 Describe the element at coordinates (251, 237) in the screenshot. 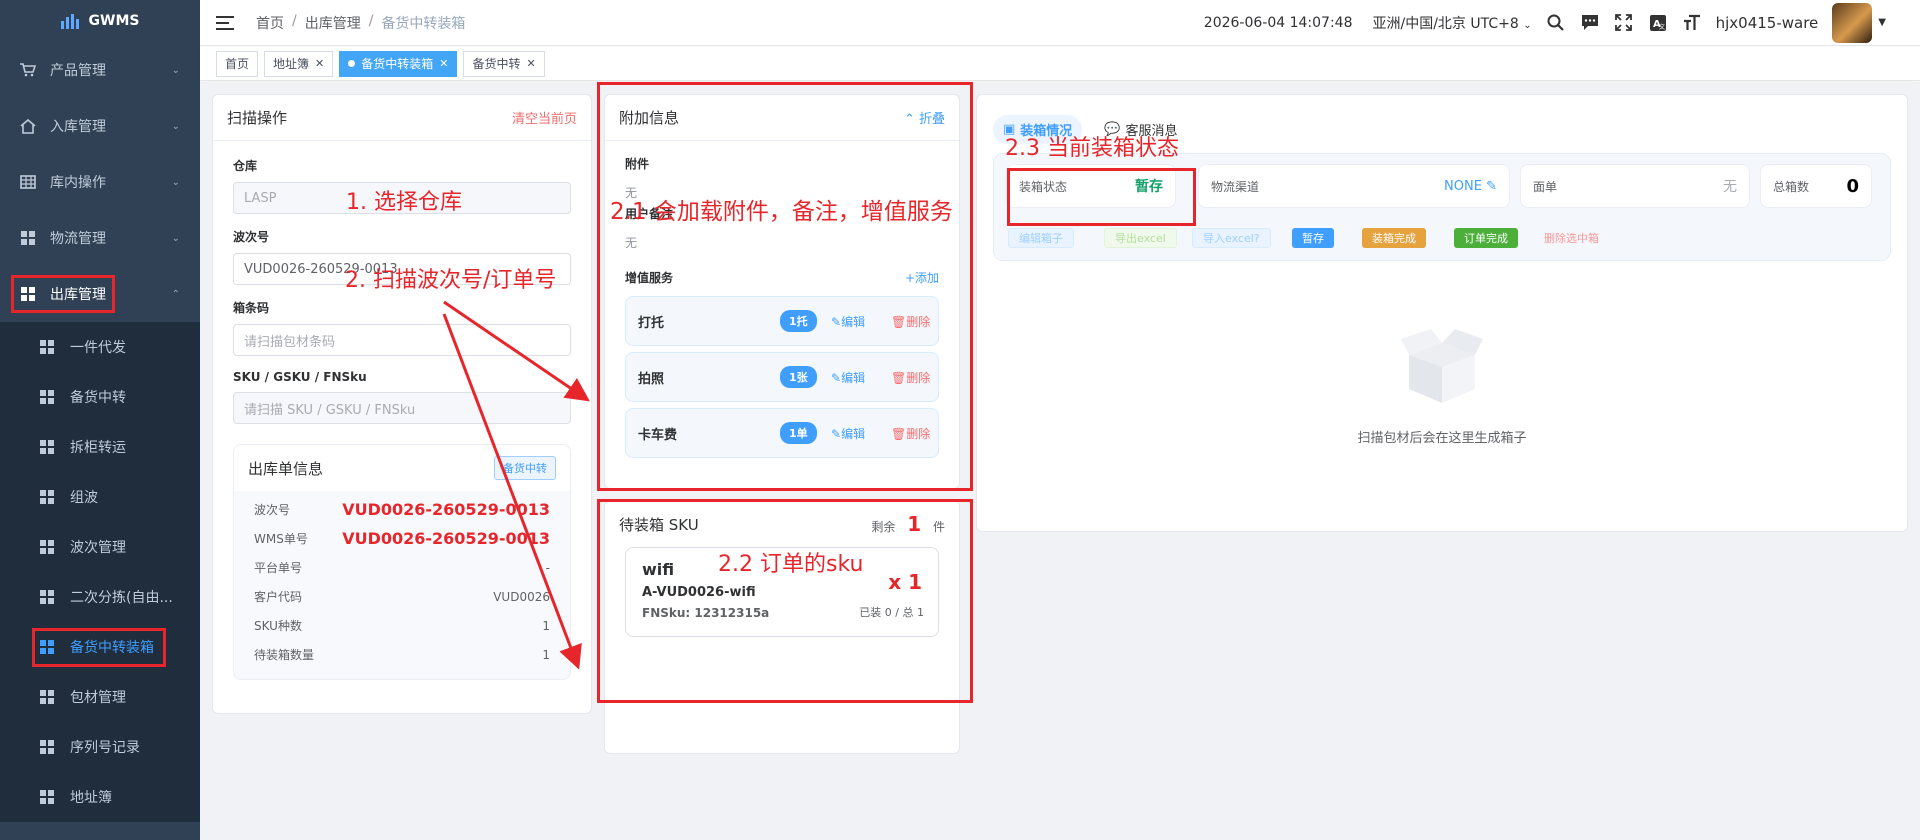

I see `wave-label: 波次号` at that location.